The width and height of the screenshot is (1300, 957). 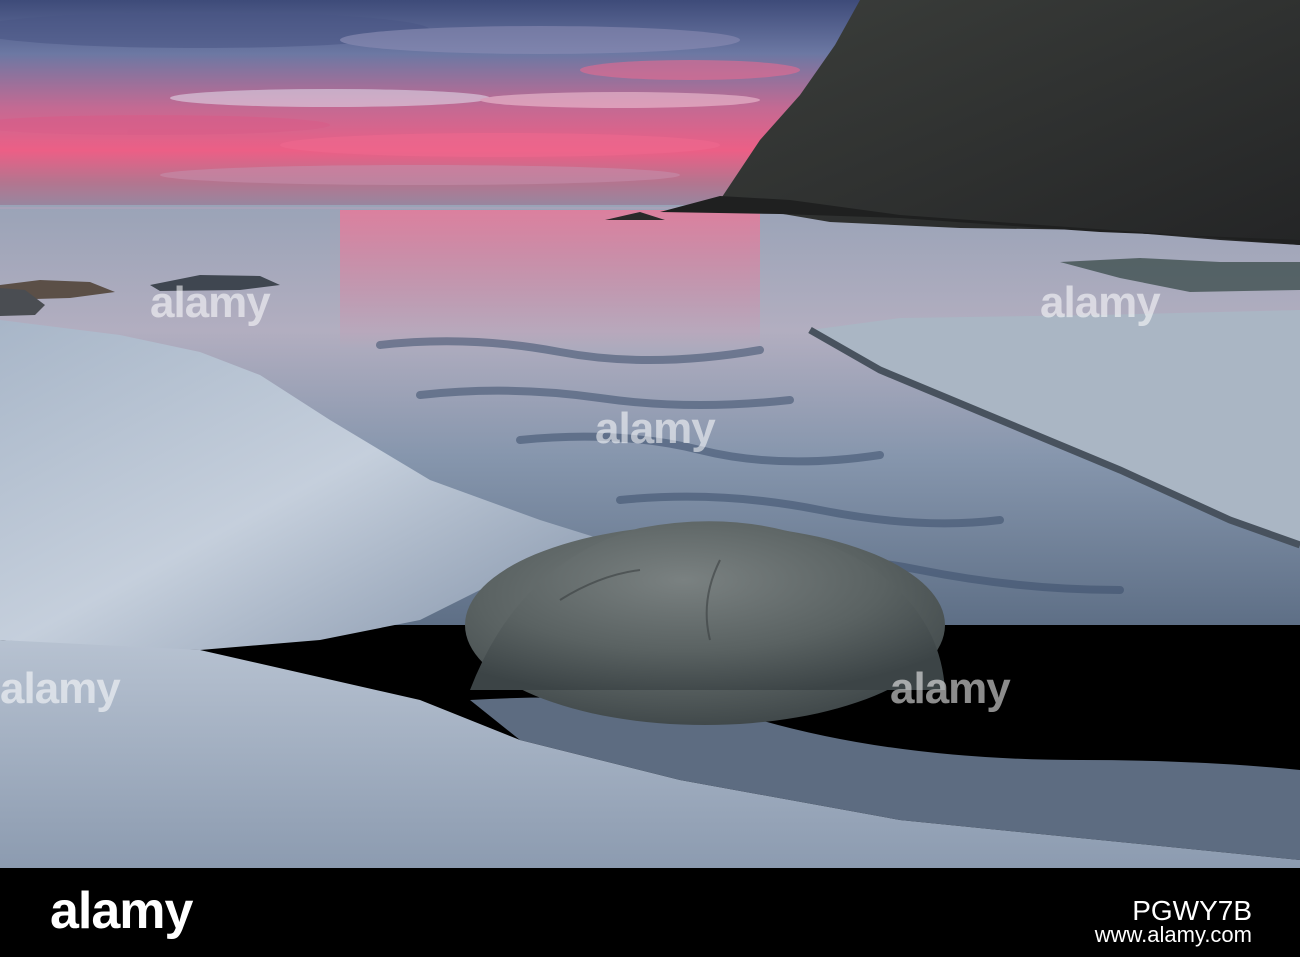 What do you see at coordinates (121, 911) in the screenshot?
I see `alamy-logo: alamy` at bounding box center [121, 911].